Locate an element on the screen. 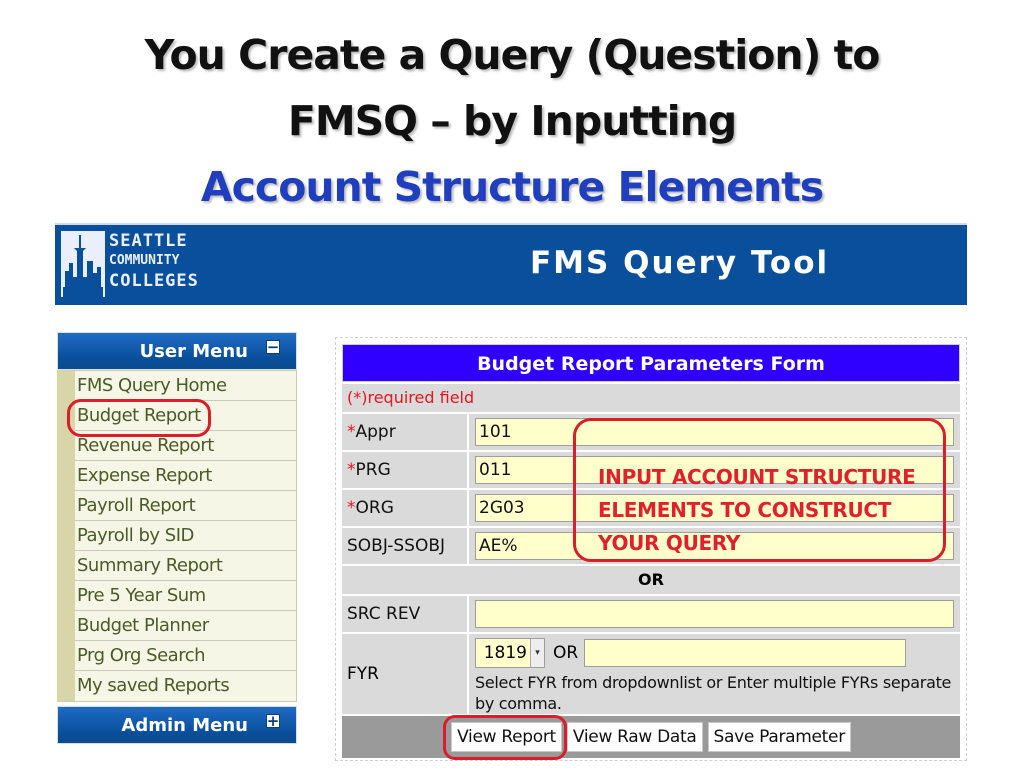 The width and height of the screenshot is (1024, 768). logo-text-community: COMMUNITY is located at coordinates (144, 260).